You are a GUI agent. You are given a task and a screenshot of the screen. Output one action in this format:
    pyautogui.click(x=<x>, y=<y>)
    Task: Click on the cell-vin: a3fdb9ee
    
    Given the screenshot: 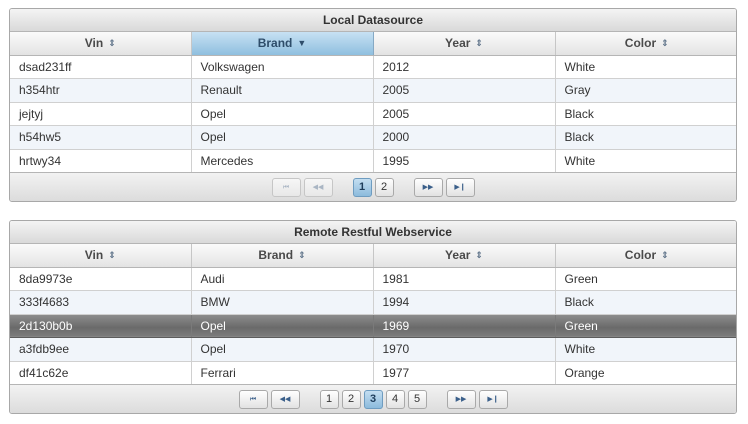 What is the action you would take?
    pyautogui.click(x=101, y=349)
    